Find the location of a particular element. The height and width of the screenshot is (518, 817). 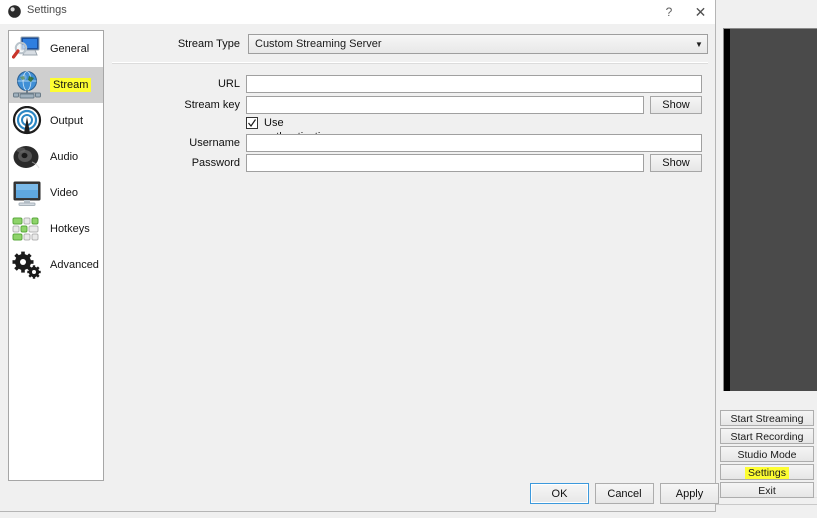

hotkeys-keyboard-icon is located at coordinates (27, 229).